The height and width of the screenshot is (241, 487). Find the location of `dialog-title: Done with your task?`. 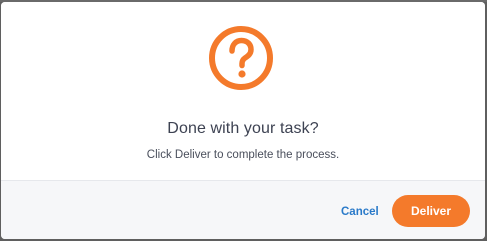

dialog-title: Done with your task? is located at coordinates (243, 128).